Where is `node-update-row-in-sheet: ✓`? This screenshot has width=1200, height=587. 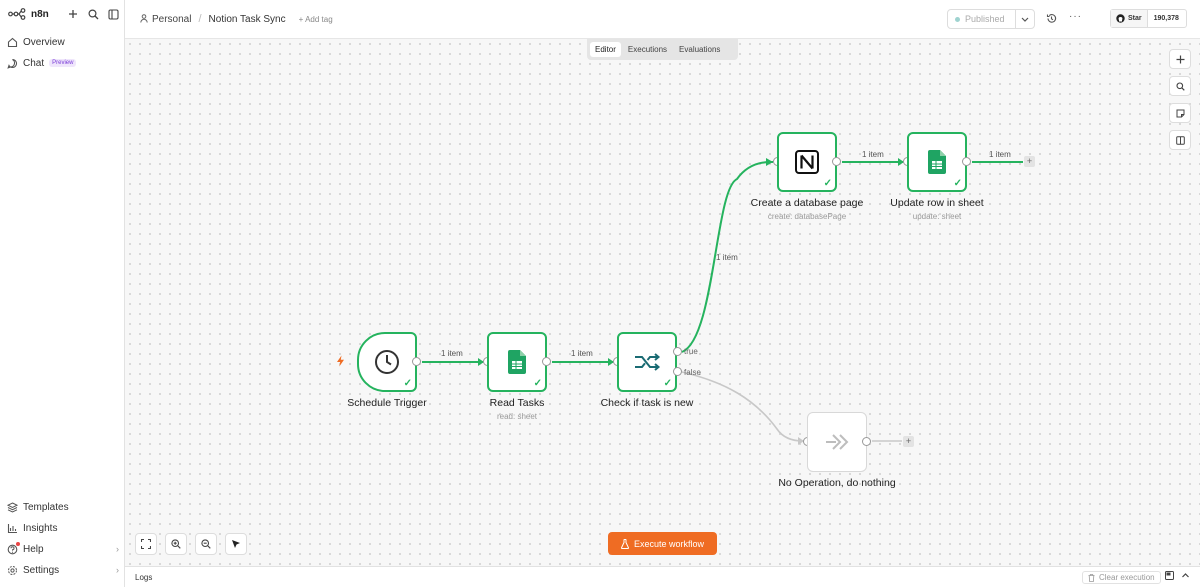 node-update-row-in-sheet: ✓ is located at coordinates (937, 162).